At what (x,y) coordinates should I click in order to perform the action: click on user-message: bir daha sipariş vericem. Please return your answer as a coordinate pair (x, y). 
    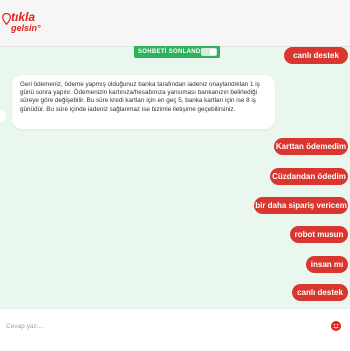
    Looking at the image, I should click on (301, 205).